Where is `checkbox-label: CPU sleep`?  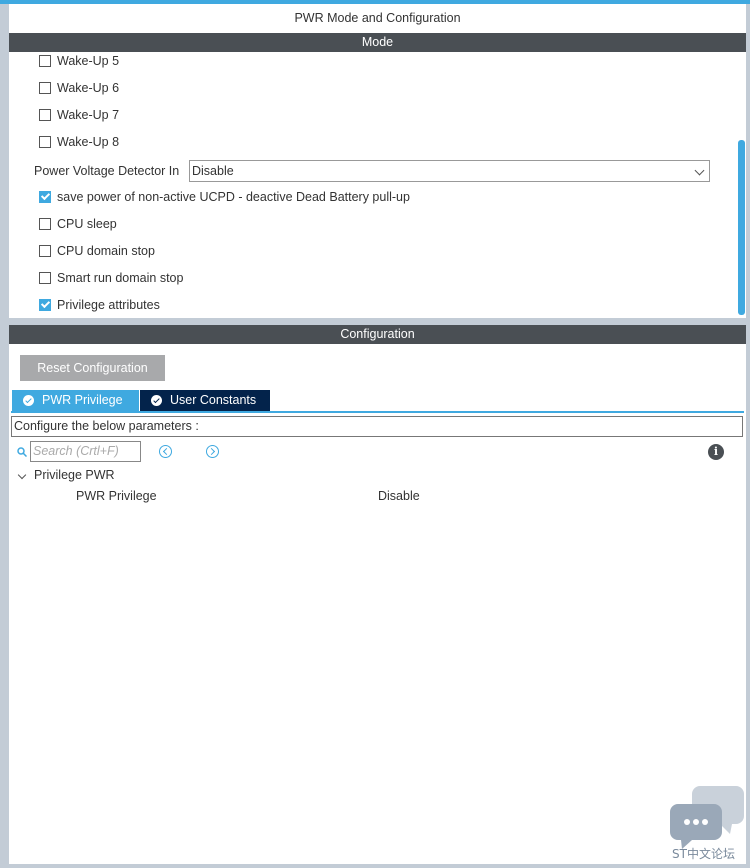 checkbox-label: CPU sleep is located at coordinates (87, 224).